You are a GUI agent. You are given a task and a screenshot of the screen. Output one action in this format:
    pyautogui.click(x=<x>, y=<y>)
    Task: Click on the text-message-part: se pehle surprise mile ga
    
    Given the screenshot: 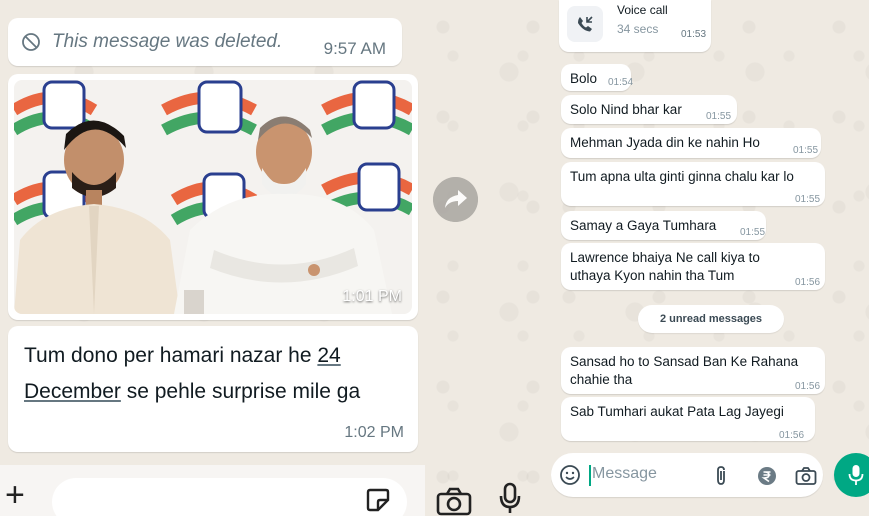 What is the action you would take?
    pyautogui.click(x=240, y=391)
    